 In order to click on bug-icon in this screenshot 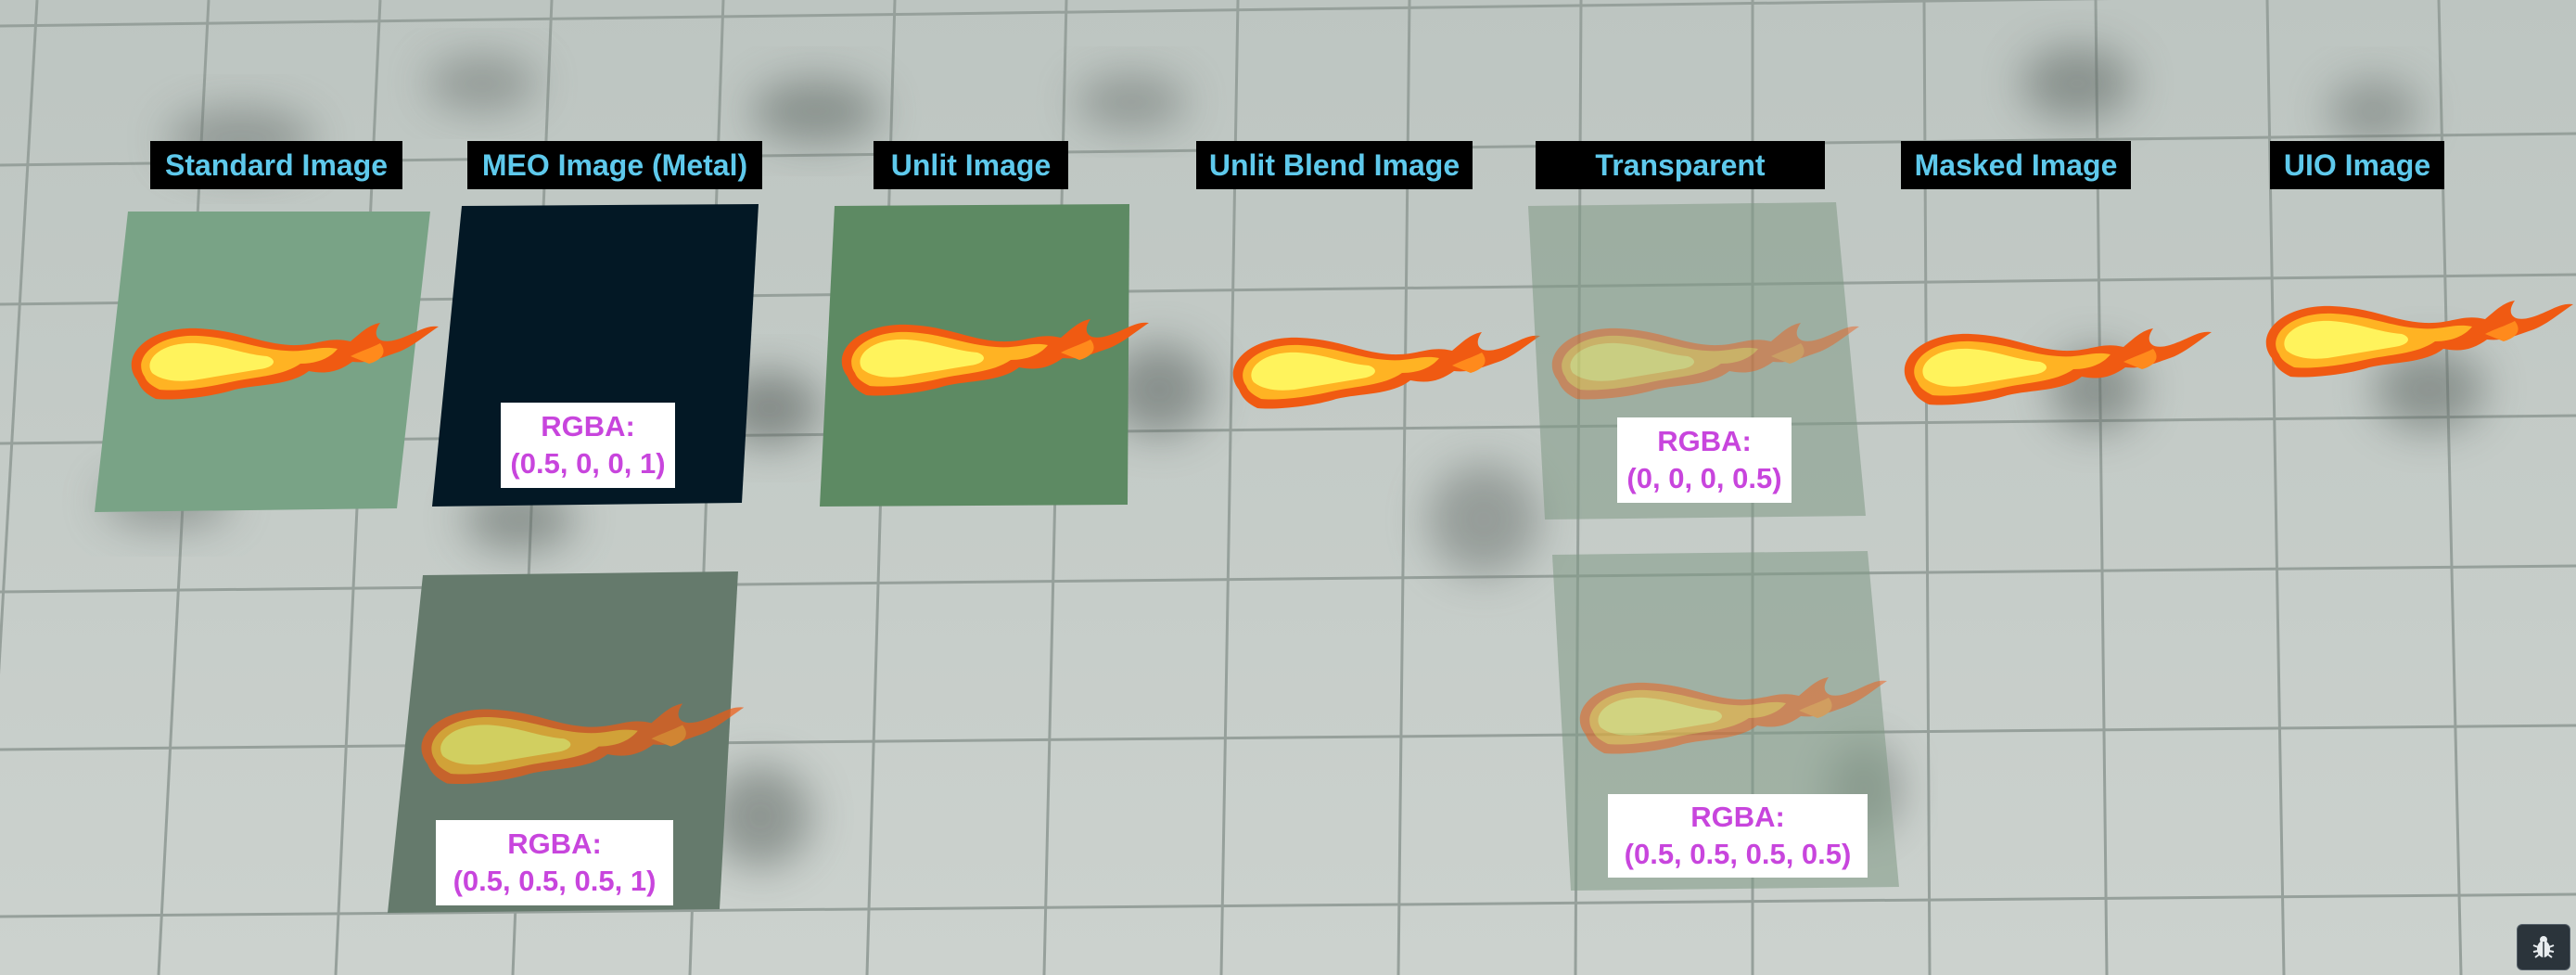, I will do `click(2543, 947)`.